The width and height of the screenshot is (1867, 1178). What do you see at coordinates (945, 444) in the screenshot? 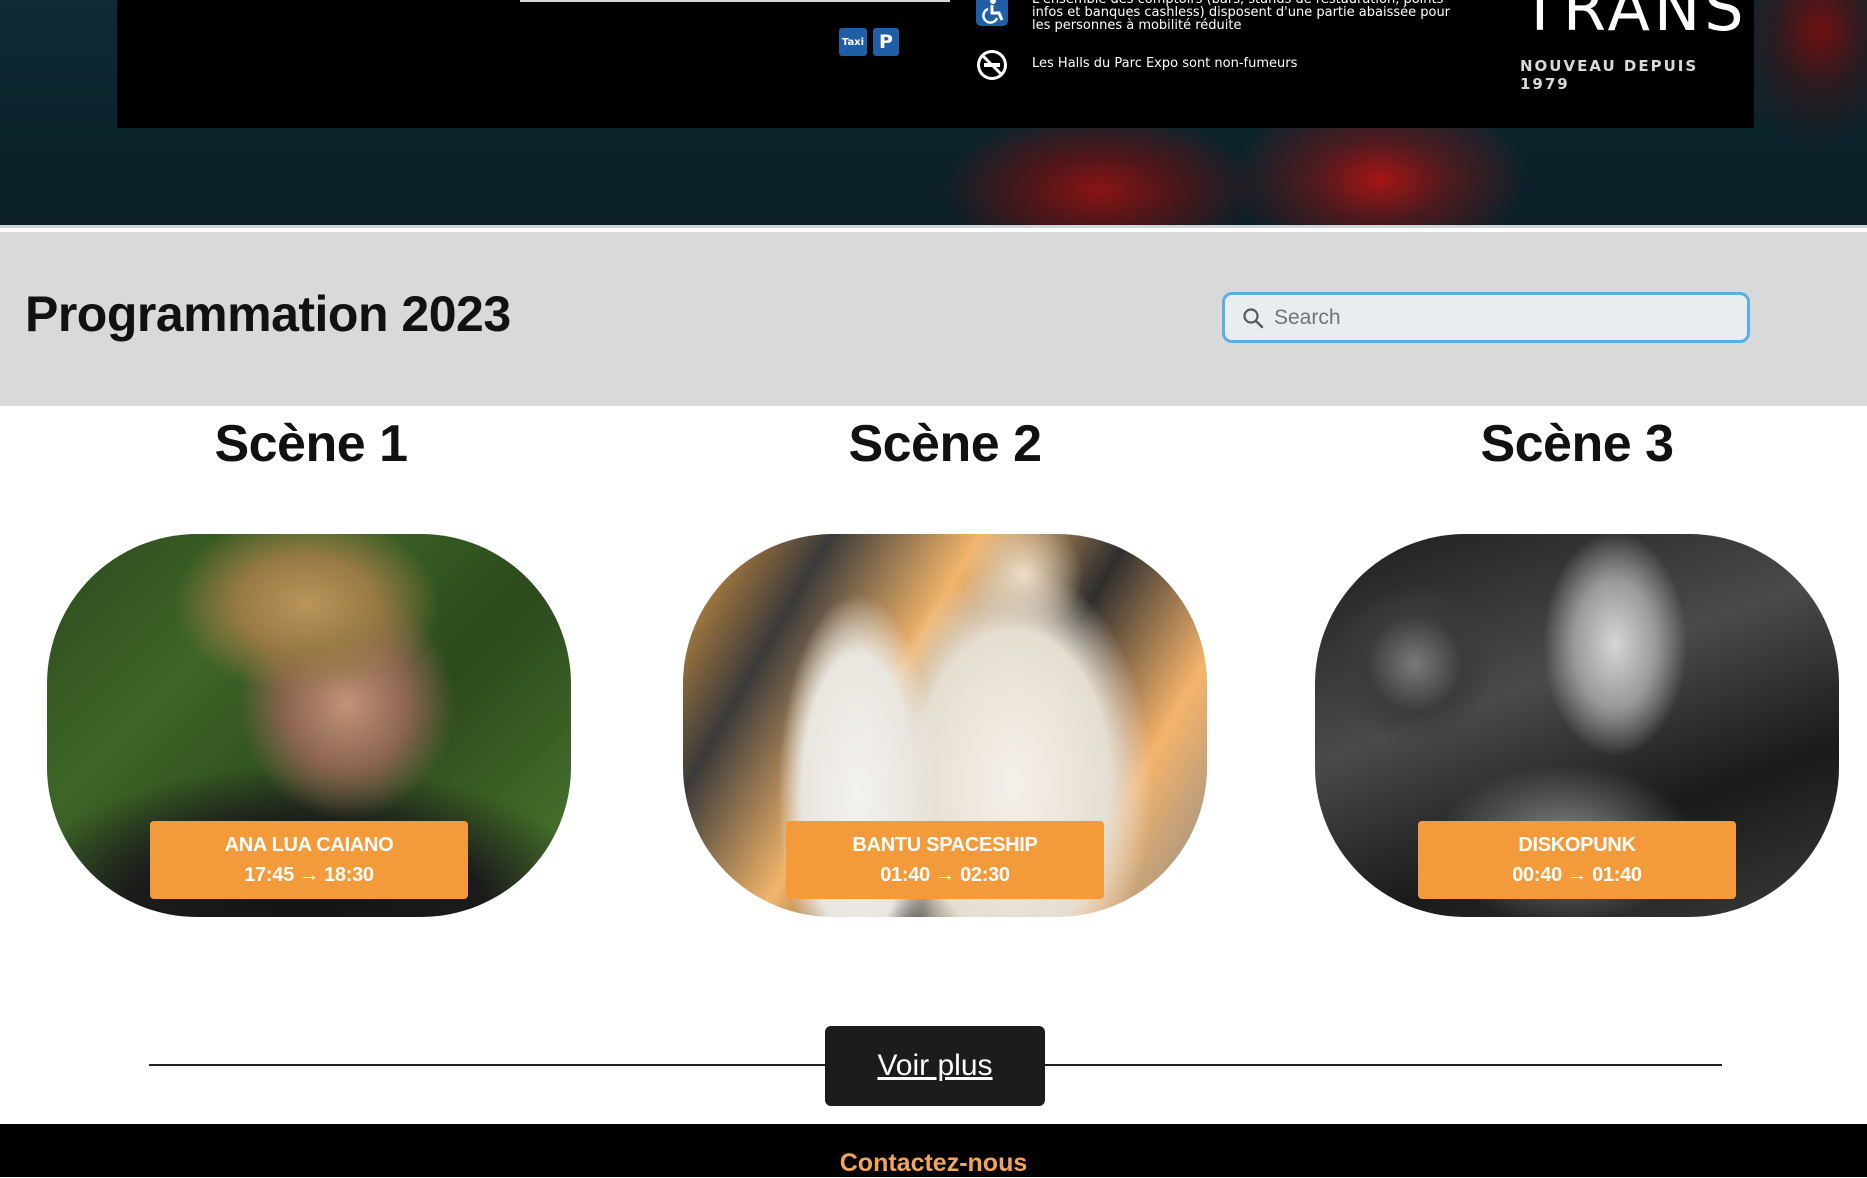
I see `stage-2-title: Scène 2` at bounding box center [945, 444].